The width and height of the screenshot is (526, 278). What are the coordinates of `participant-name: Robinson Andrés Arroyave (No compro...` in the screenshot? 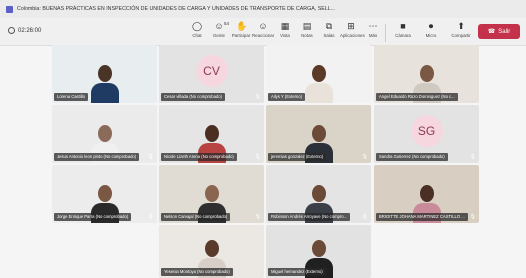 It's located at (309, 217).